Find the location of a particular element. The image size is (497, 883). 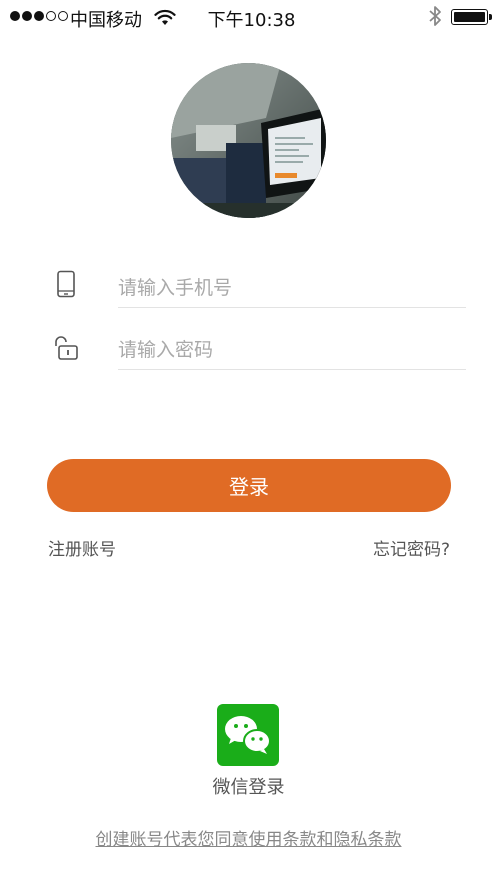

wechat-login-label: 微信登录 is located at coordinates (248, 787).